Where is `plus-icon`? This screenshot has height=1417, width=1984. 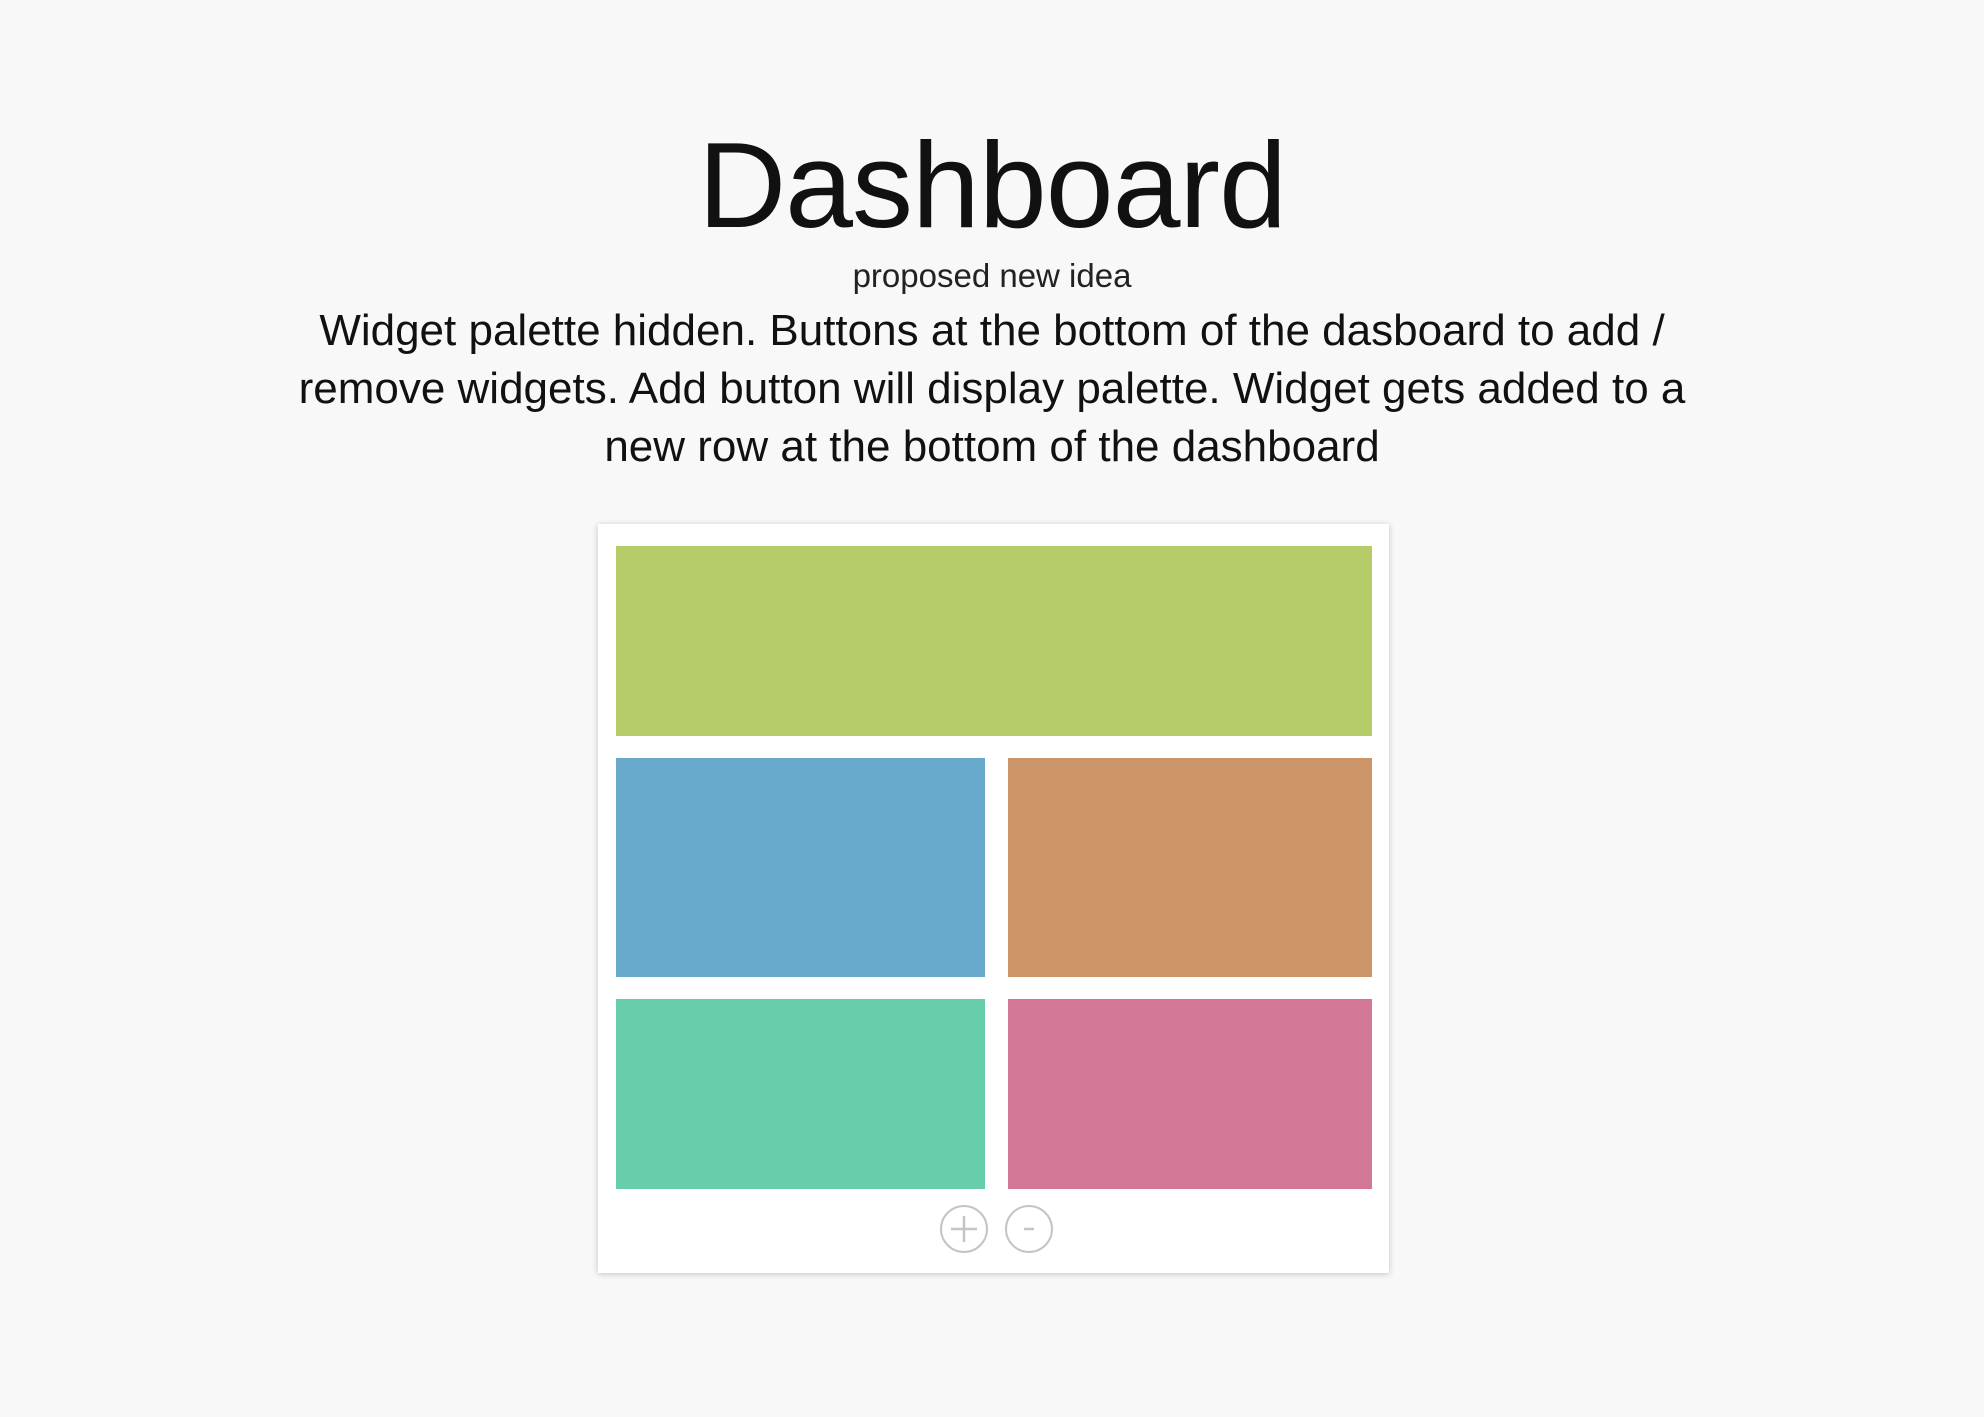 plus-icon is located at coordinates (964, 1229).